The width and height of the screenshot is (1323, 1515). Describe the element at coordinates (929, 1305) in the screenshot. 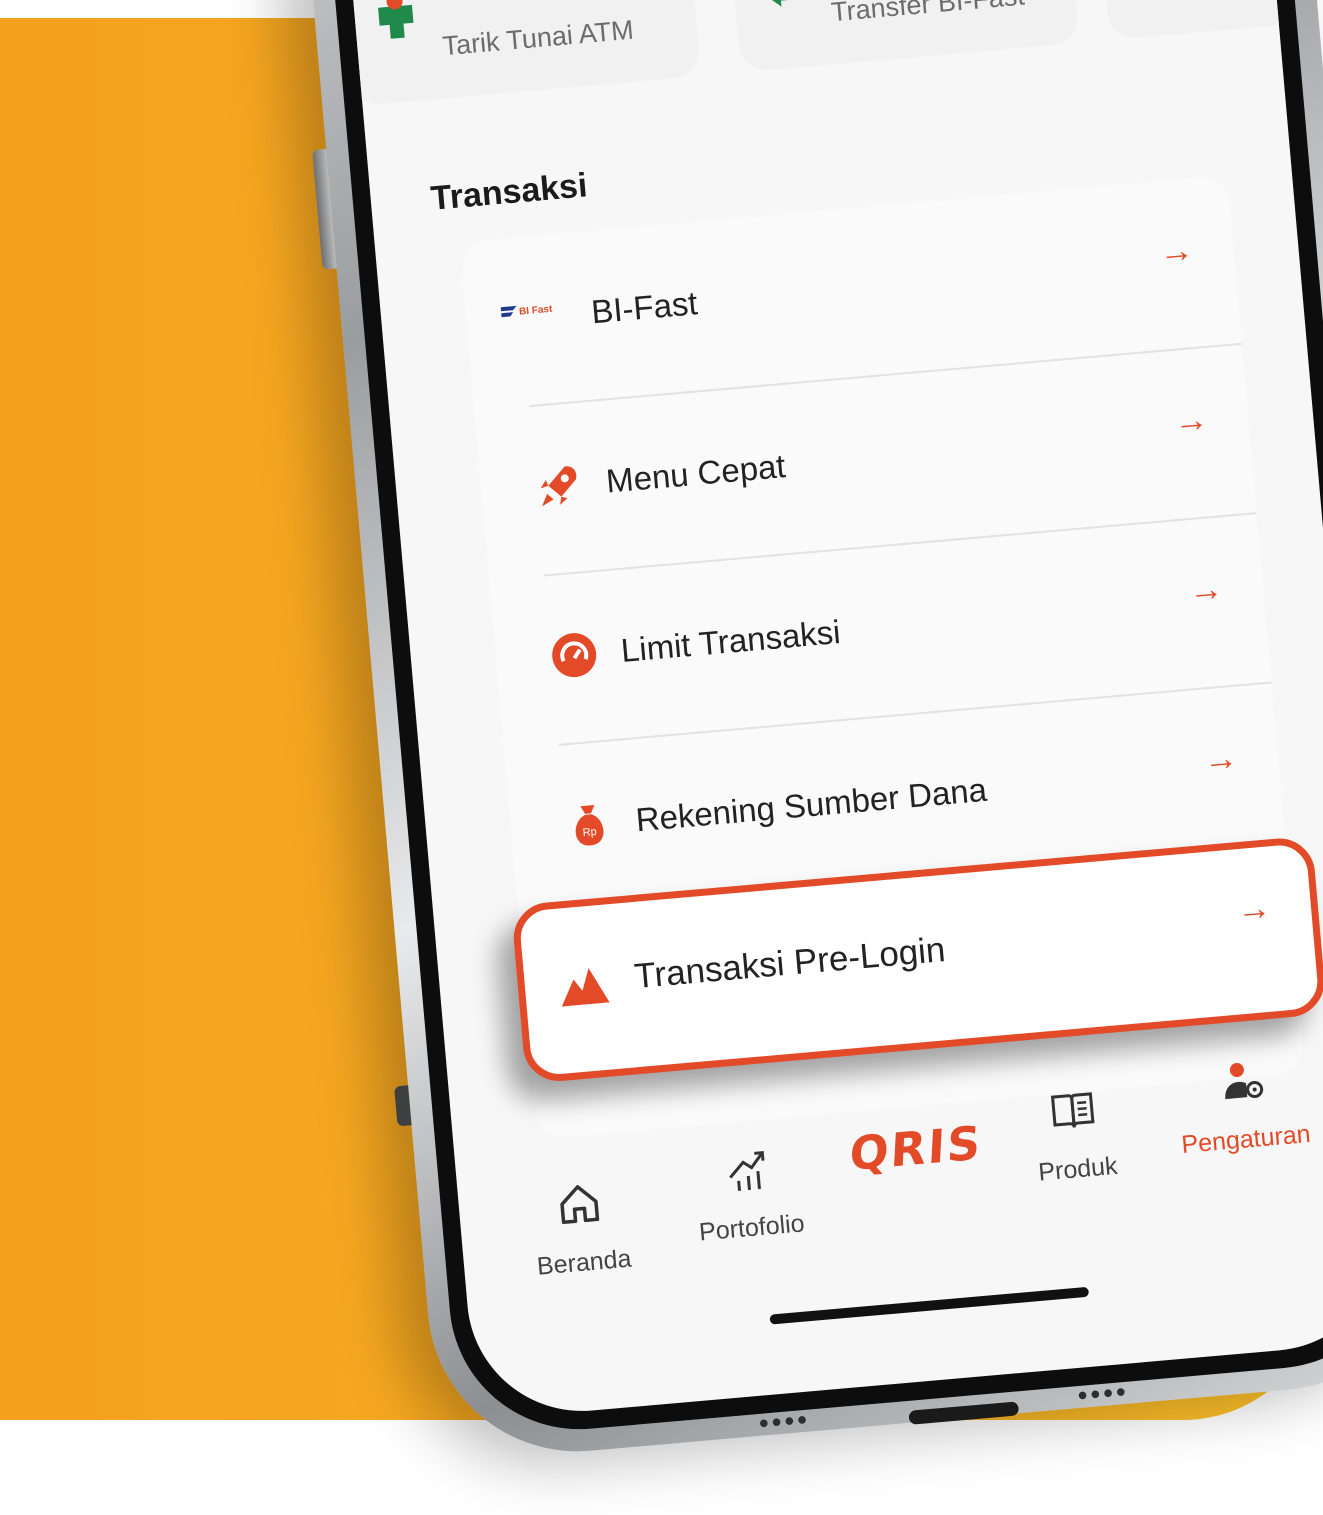

I see `home-indicator` at that location.